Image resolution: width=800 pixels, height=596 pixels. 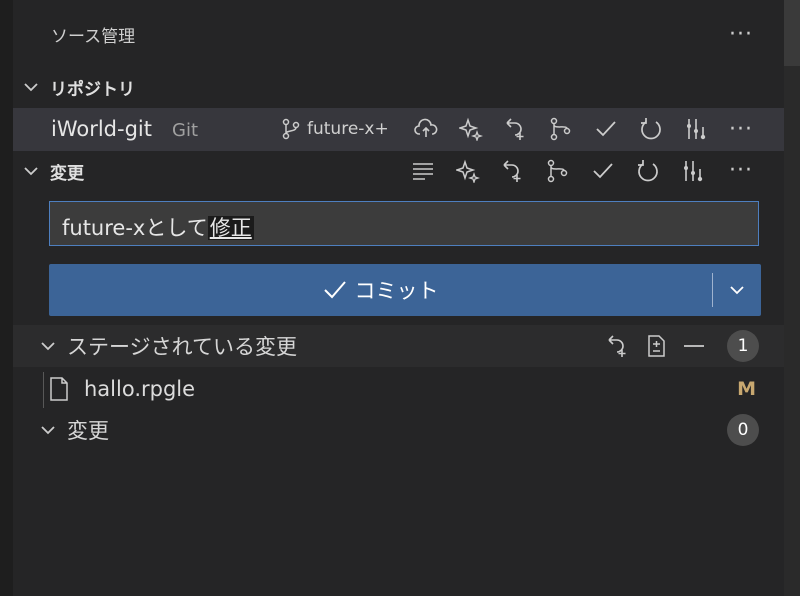 What do you see at coordinates (92, 89) in the screenshot?
I see `repositories-section-label: リポジトリ` at bounding box center [92, 89].